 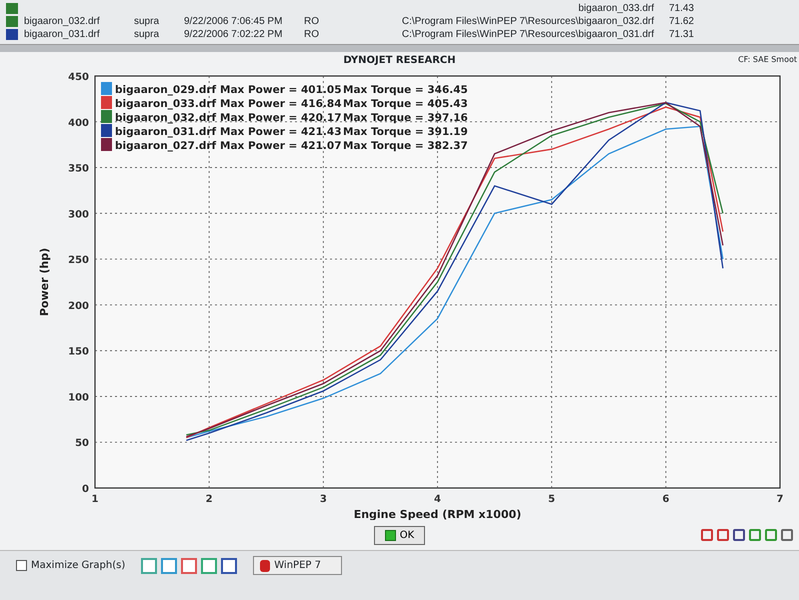 I want to click on legend-max-power: Max Power = 401.05, so click(x=281, y=90).